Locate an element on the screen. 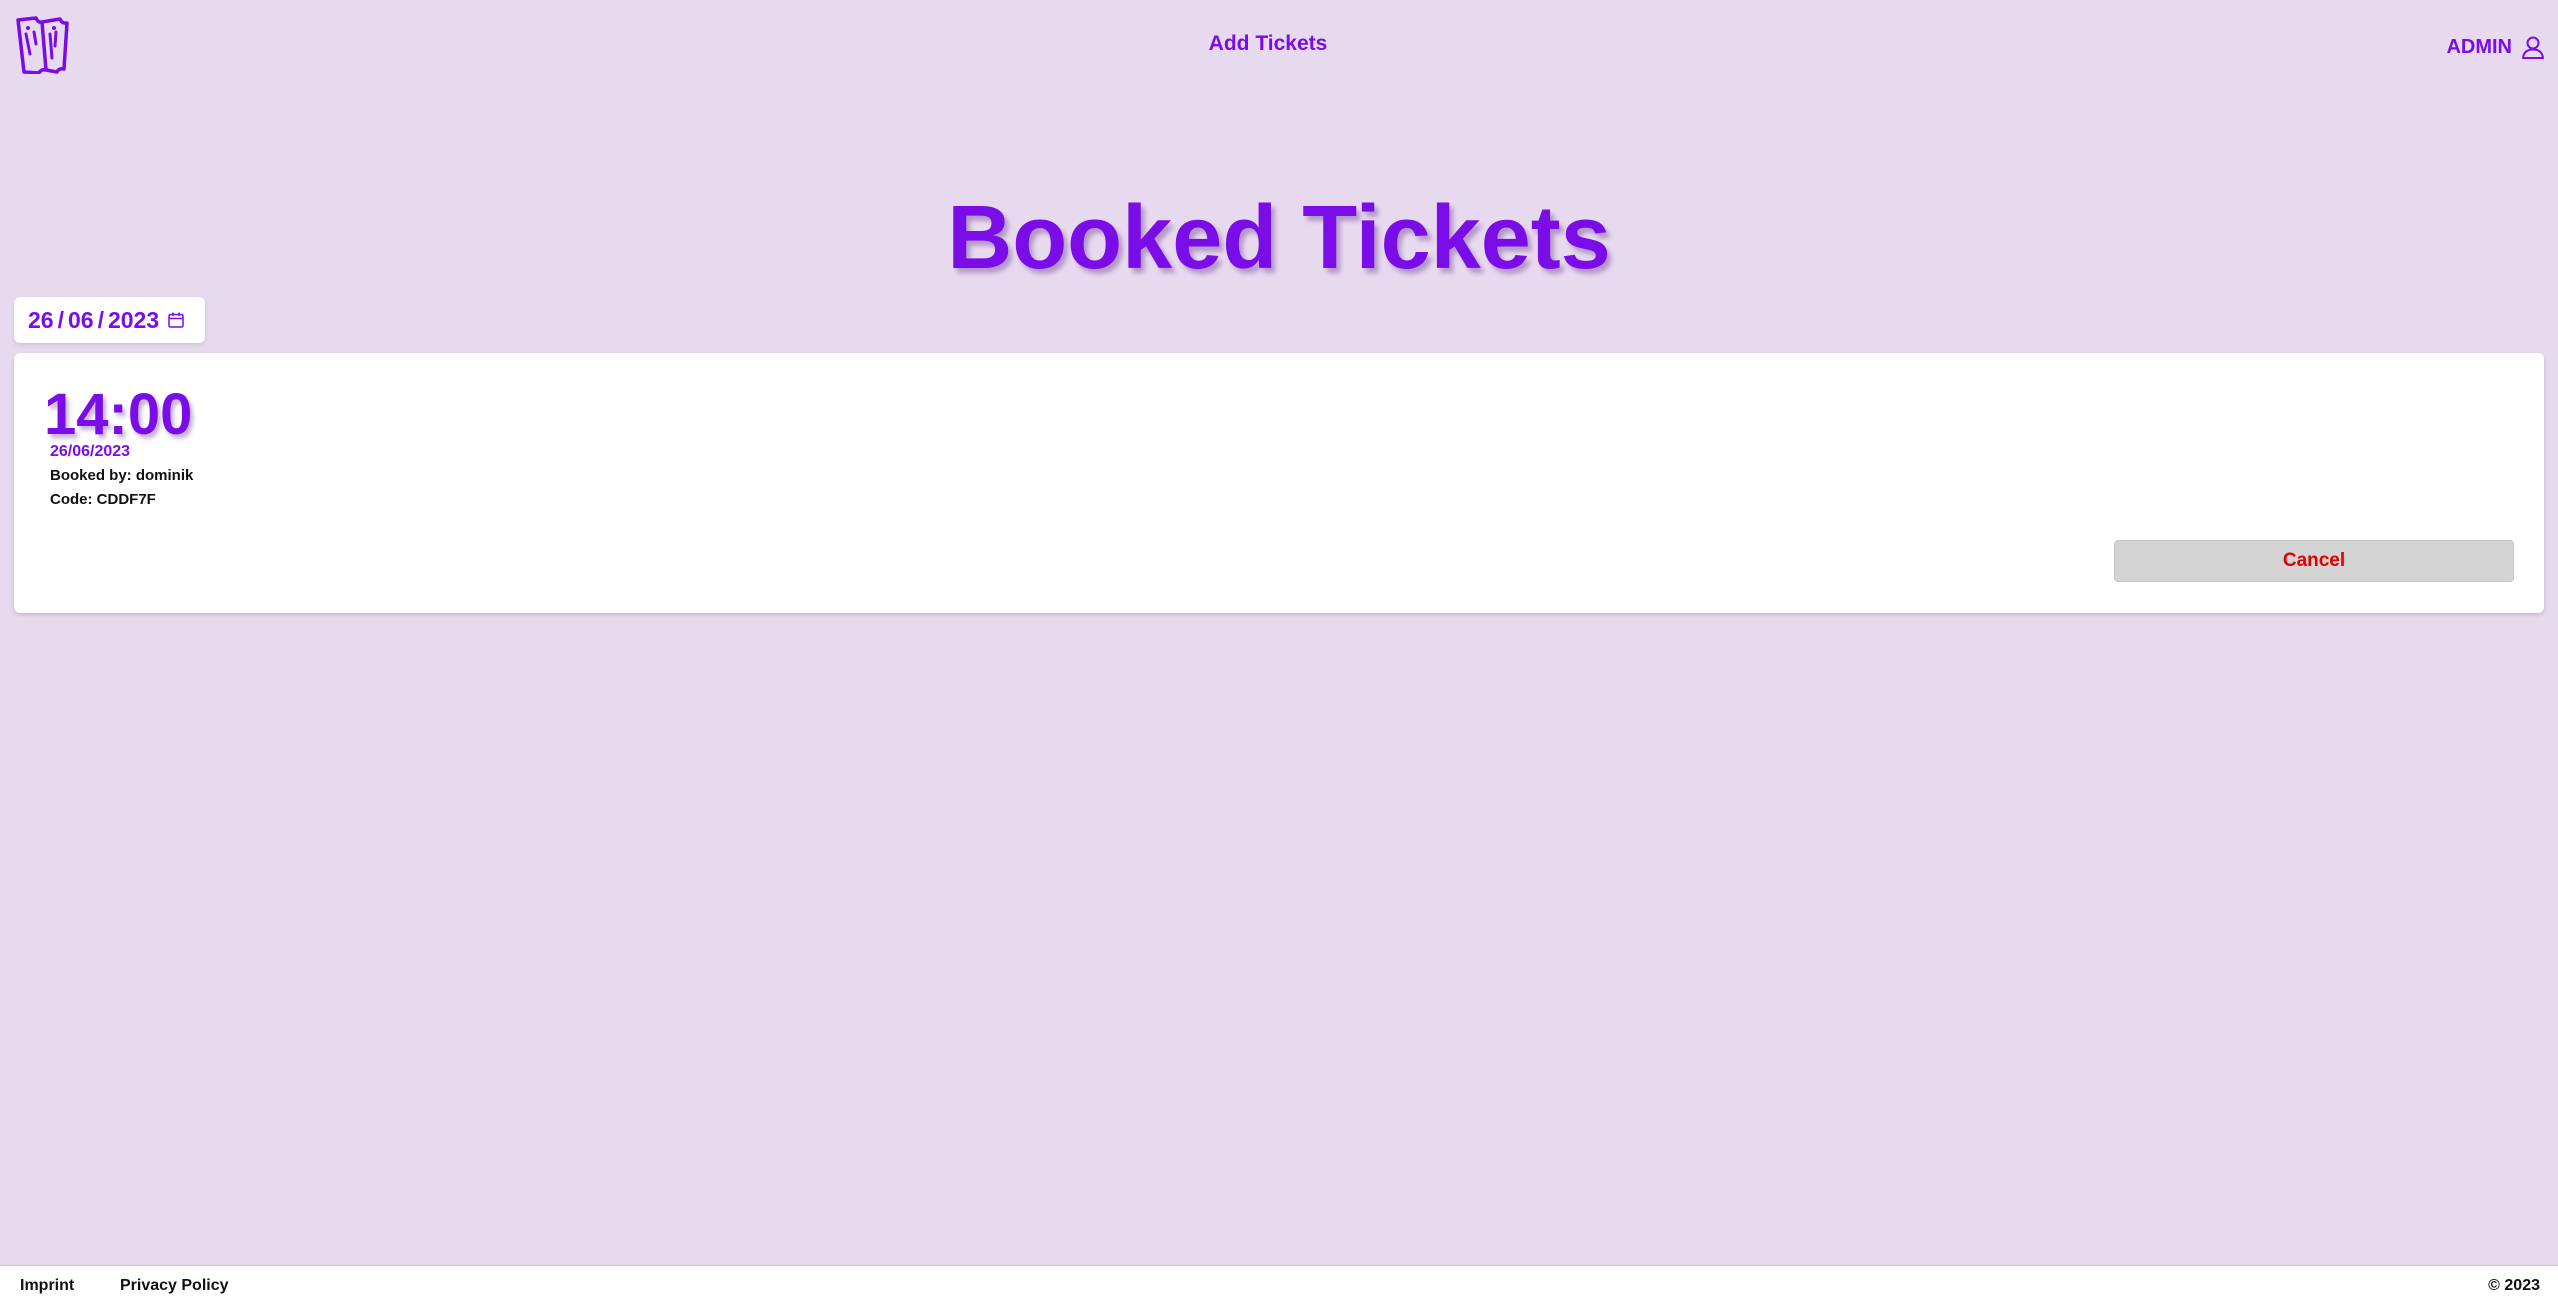  user-icon is located at coordinates (2533, 47).